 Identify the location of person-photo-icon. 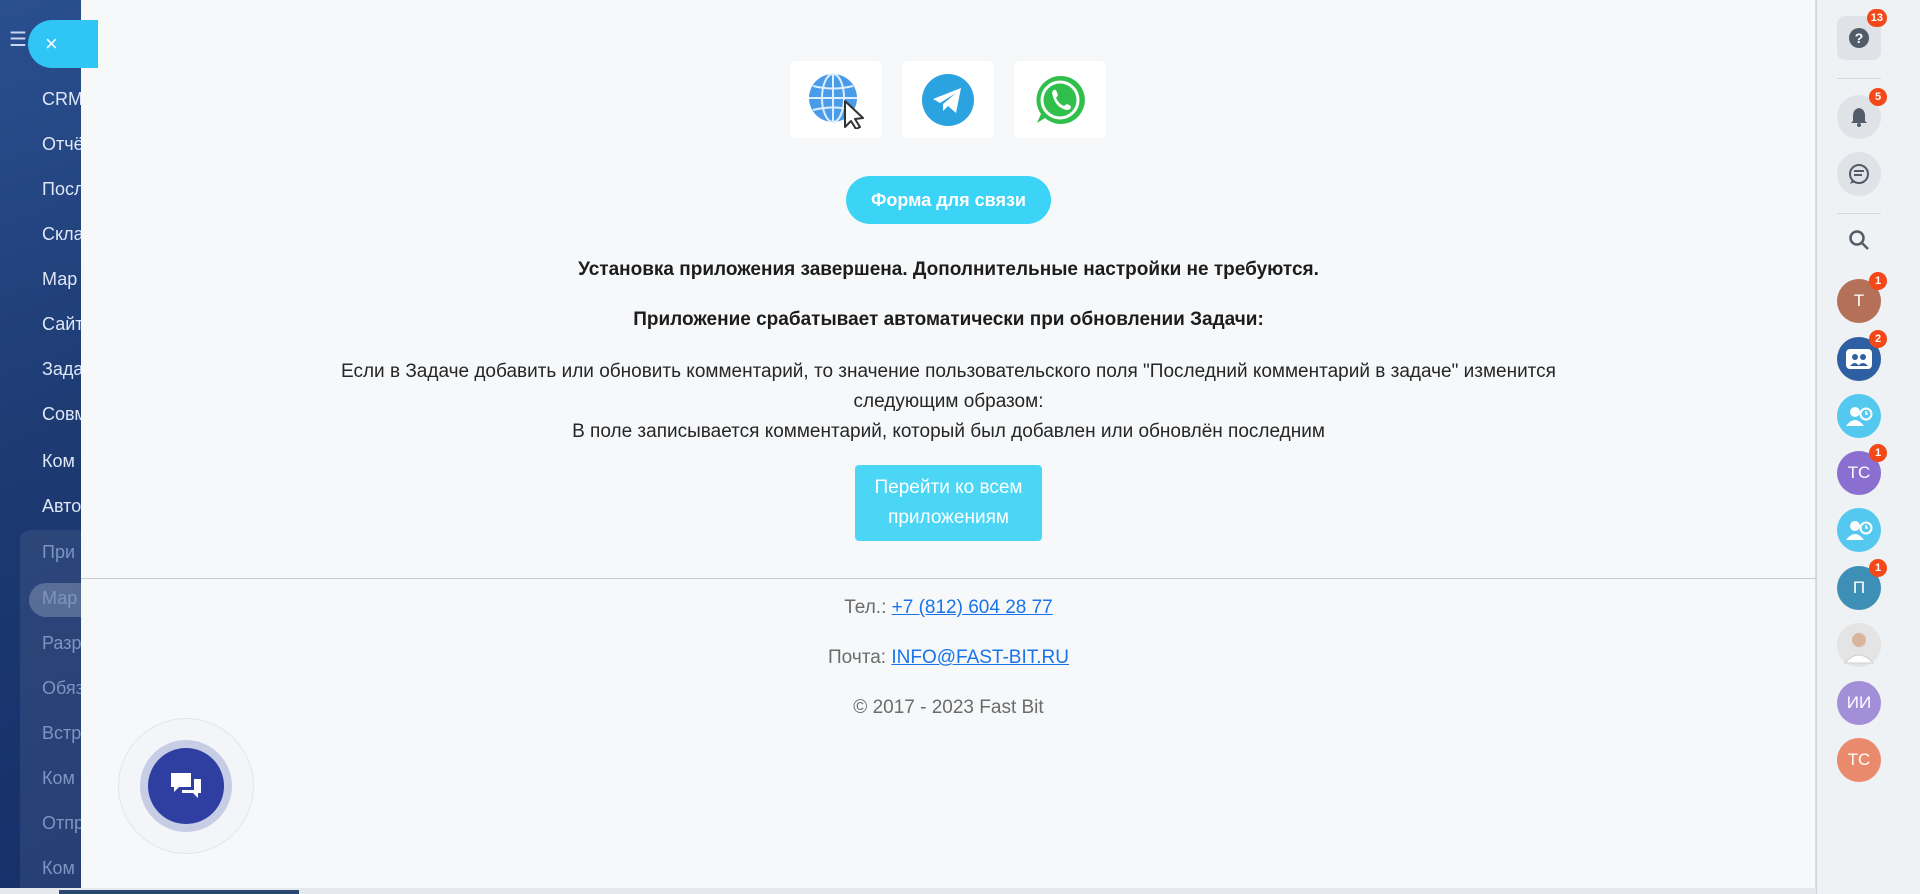
(1859, 645).